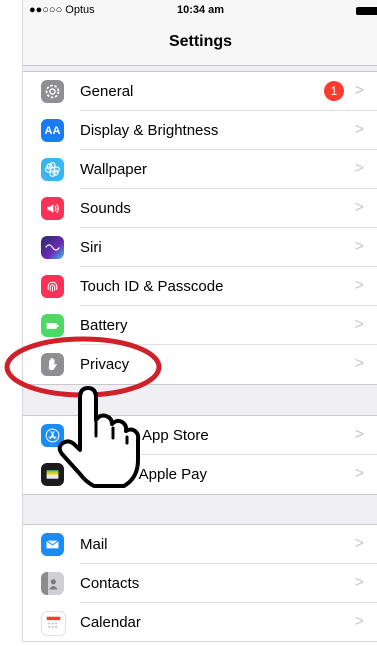  What do you see at coordinates (52, 474) in the screenshot?
I see `wallet-icon` at bounding box center [52, 474].